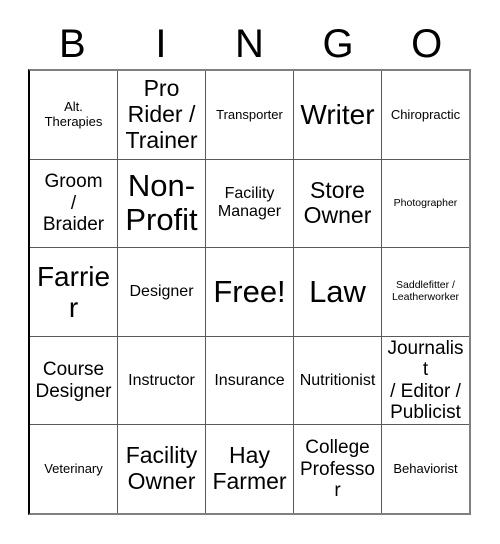  I want to click on bingo-cell: Nutritionist, so click(337, 380).